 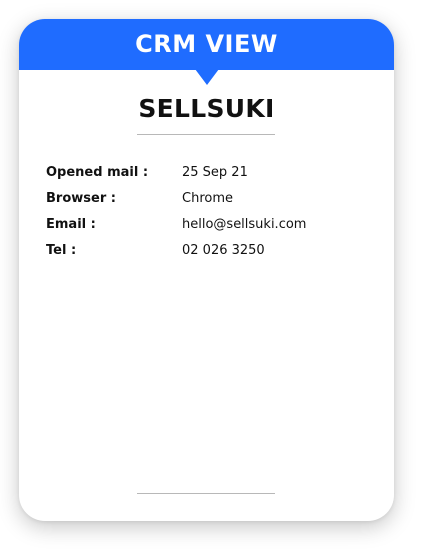 What do you see at coordinates (207, 77) in the screenshot?
I see `header-pointer` at bounding box center [207, 77].